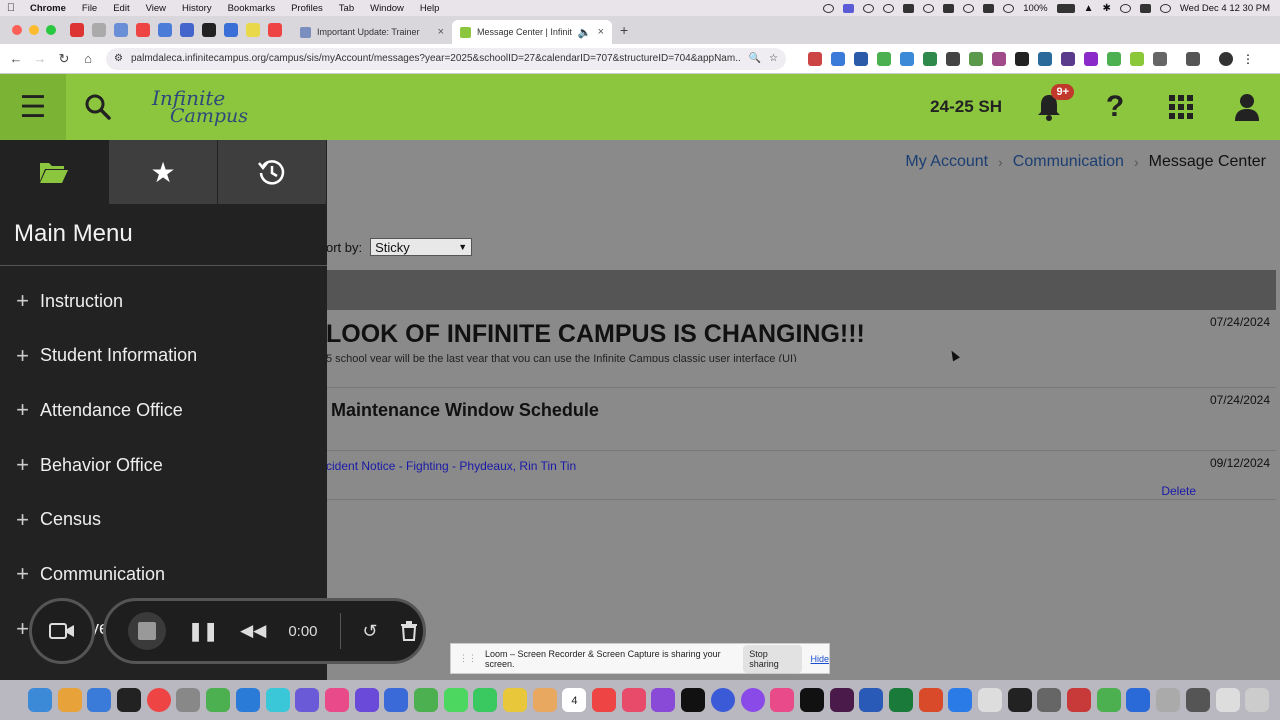  Describe the element at coordinates (1089, 8) in the screenshot. I see `wifi-icon: ▲` at that location.